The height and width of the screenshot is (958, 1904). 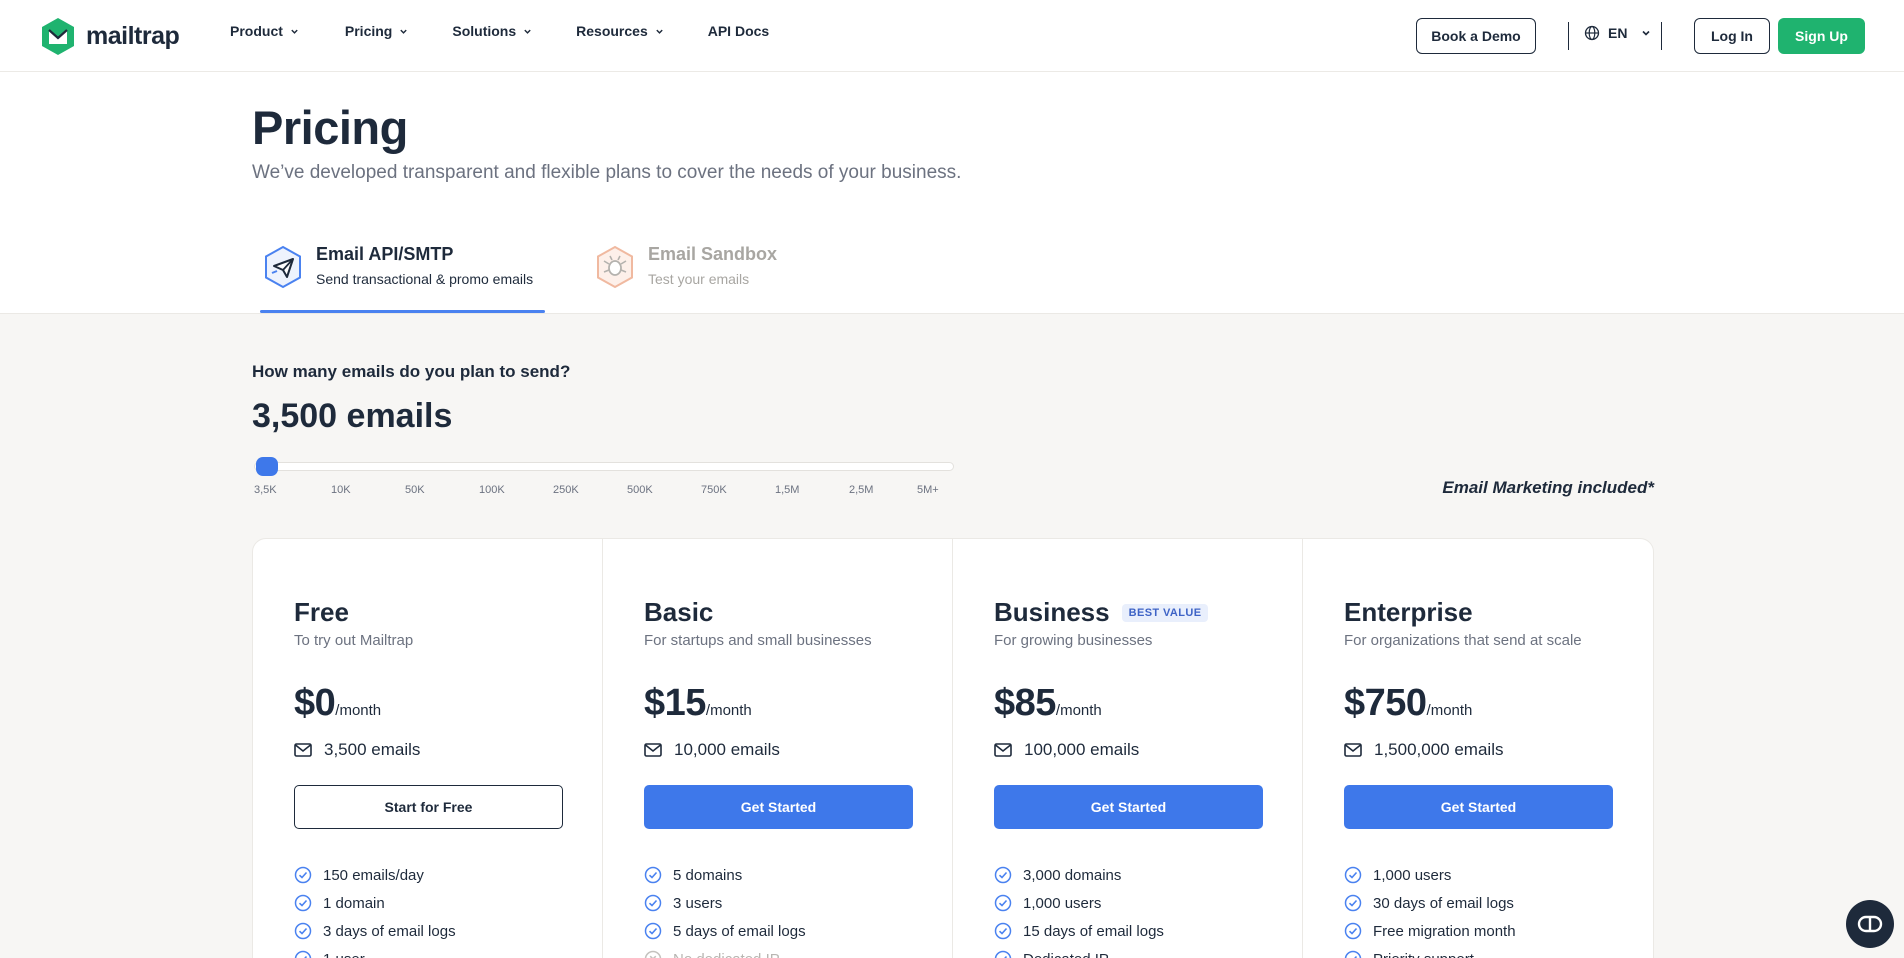 I want to click on plan-email-volume: 1,500,000 emails, so click(x=1423, y=750).